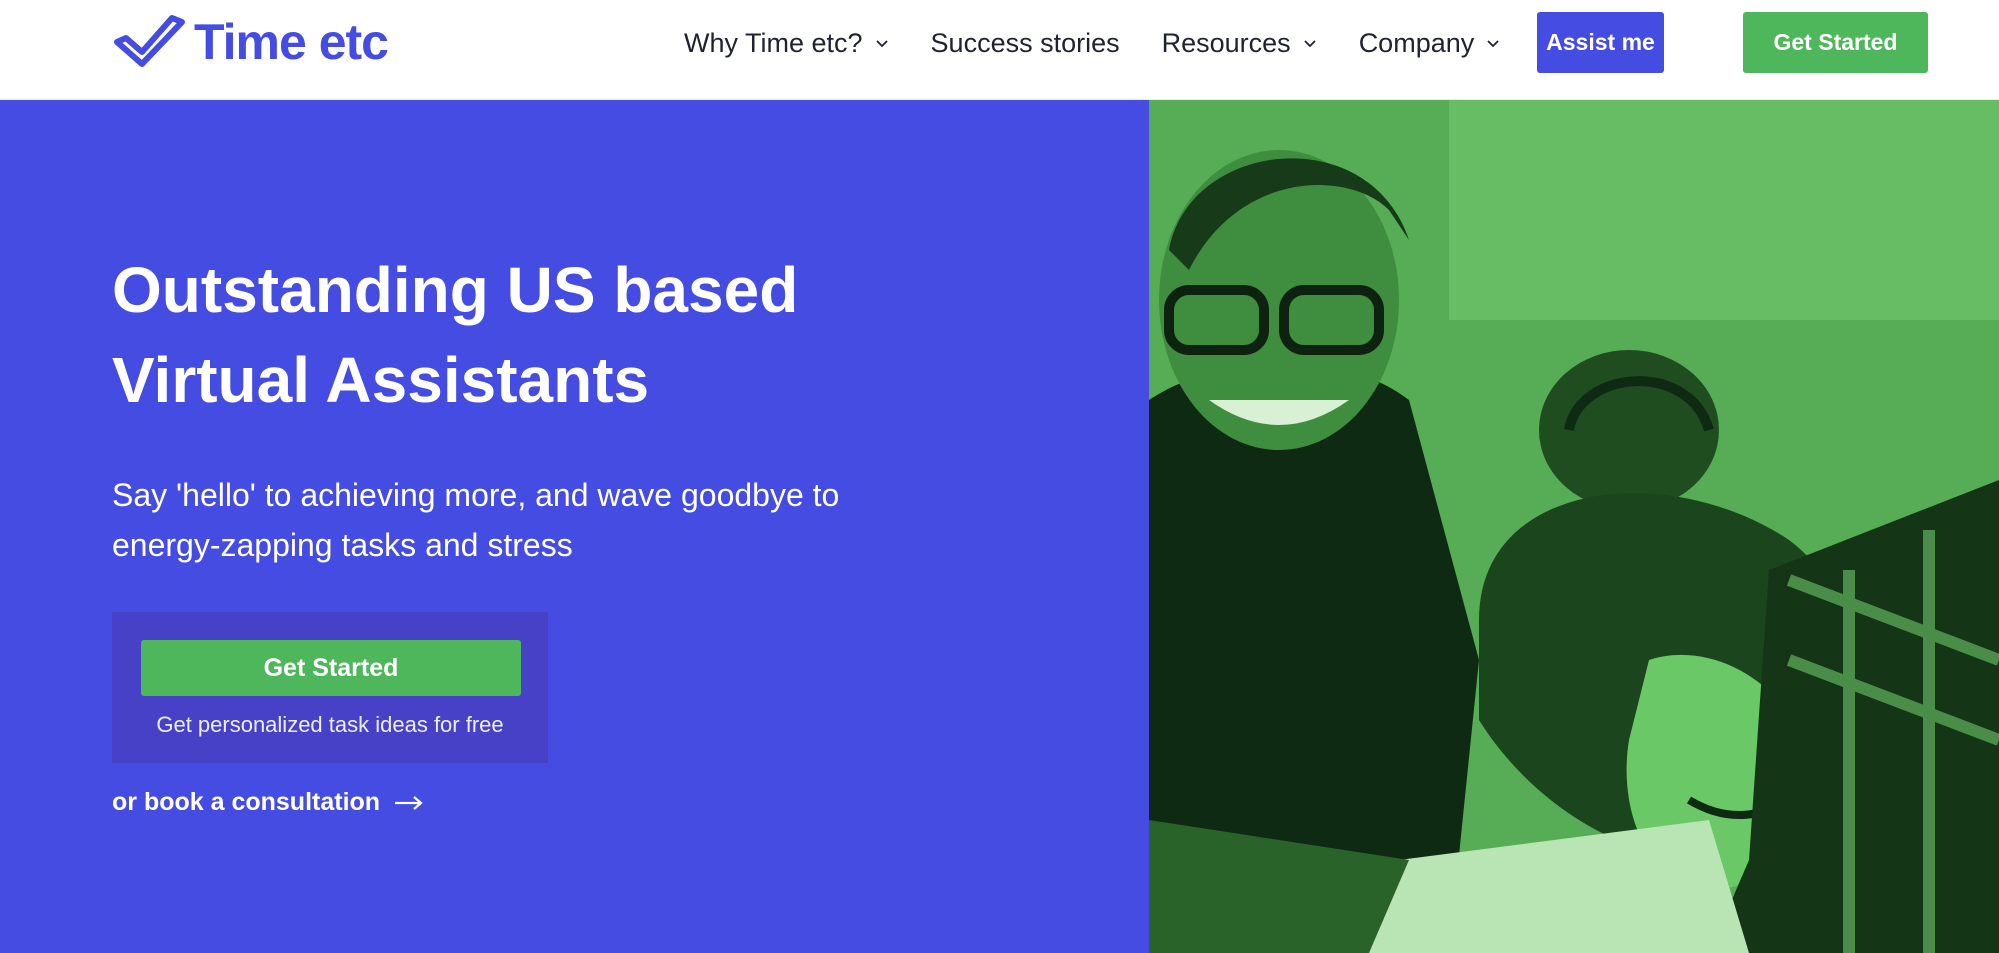  What do you see at coordinates (773, 42) in the screenshot?
I see `nav-label: Why Time etc?` at bounding box center [773, 42].